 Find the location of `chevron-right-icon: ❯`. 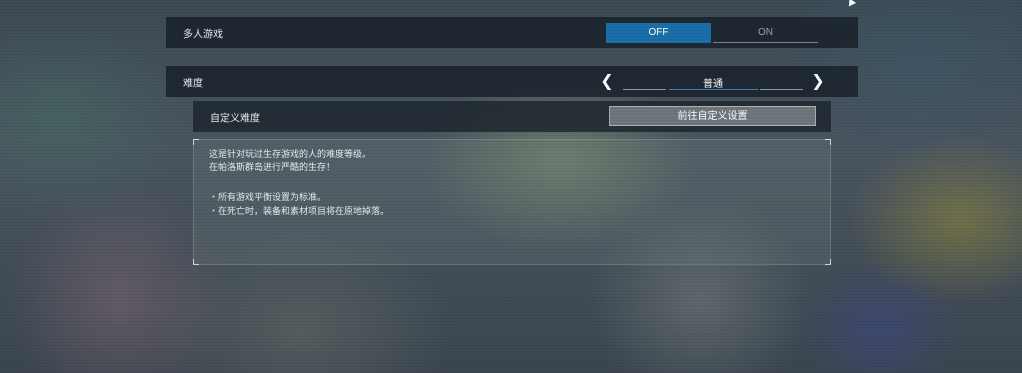

chevron-right-icon: ❯ is located at coordinates (818, 81).